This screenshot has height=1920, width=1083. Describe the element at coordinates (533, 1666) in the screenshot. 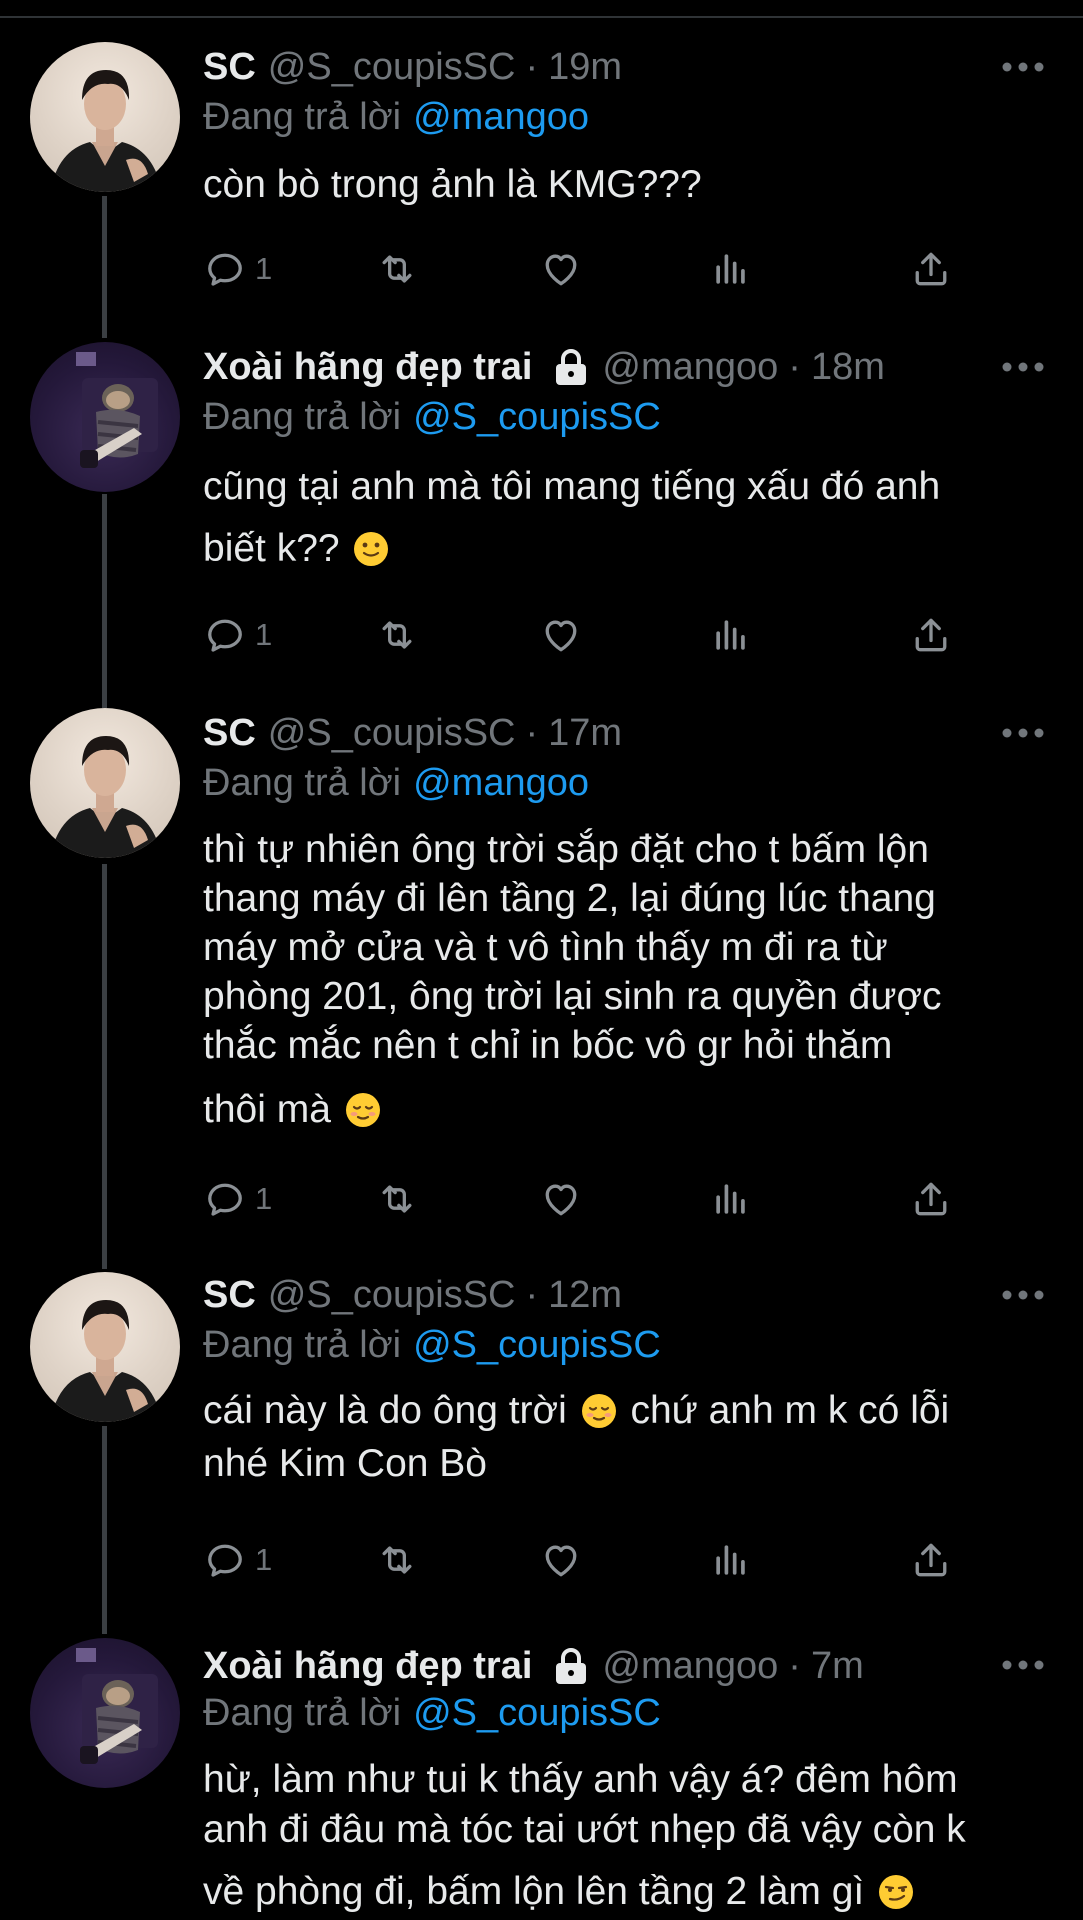

I see `tweet-header: Xoài hãng đẹp trai @mangoo · 7m` at that location.